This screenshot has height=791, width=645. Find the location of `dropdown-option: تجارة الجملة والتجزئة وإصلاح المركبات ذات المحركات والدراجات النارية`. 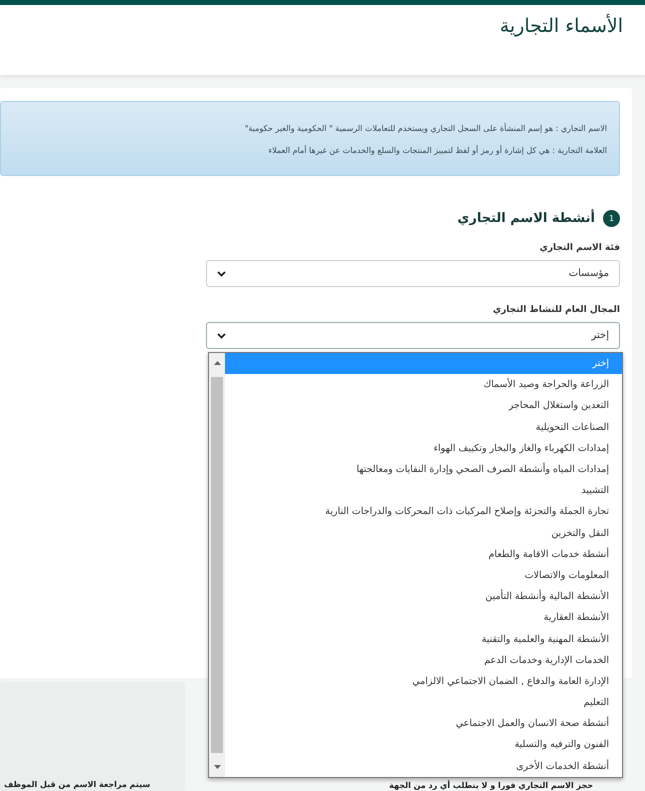

dropdown-option: تجارة الجملة والتجزئة وإصلاح المركبات ذات المحركات والدراجات النارية is located at coordinates (423, 511).